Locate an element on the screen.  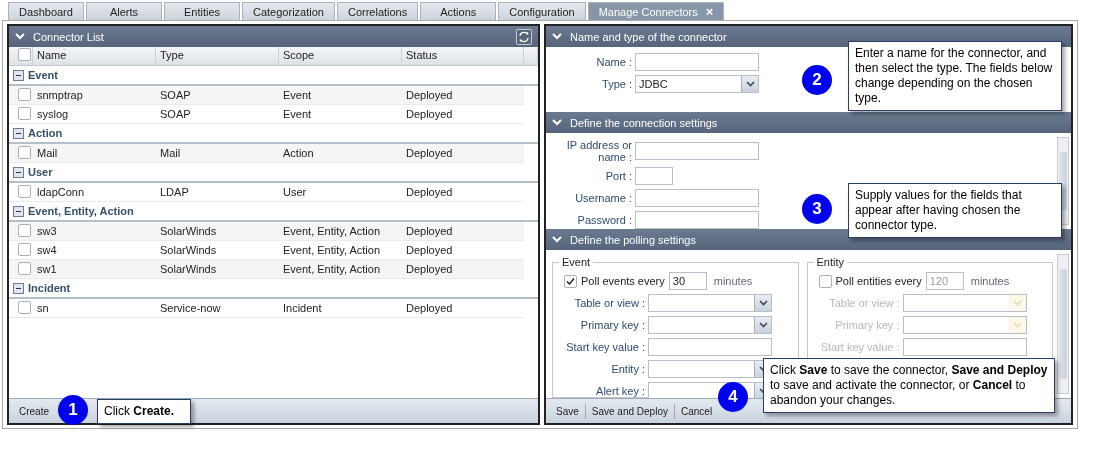
column-header: Scope is located at coordinates (340, 55).